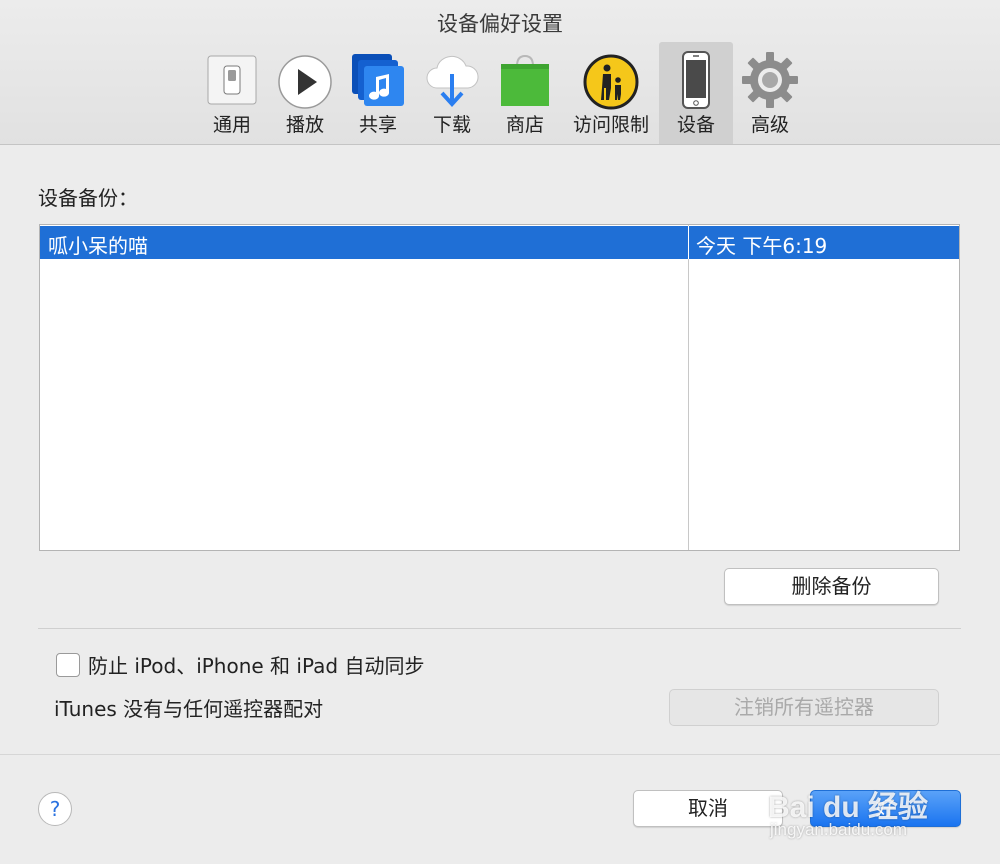 Image resolution: width=1000 pixels, height=864 pixels. I want to click on tab-devices: 设备, so click(696, 93).